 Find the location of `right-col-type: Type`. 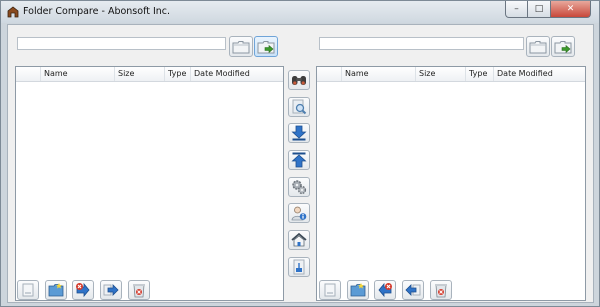

right-col-type: Type is located at coordinates (480, 74).